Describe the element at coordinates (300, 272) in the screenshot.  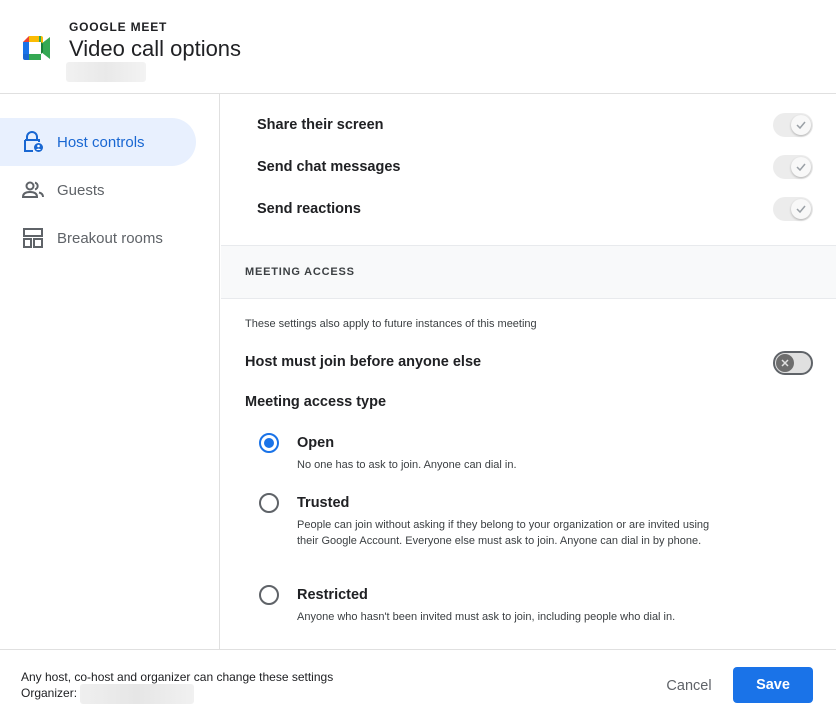
I see `section-title: MEETING ACCESS` at that location.